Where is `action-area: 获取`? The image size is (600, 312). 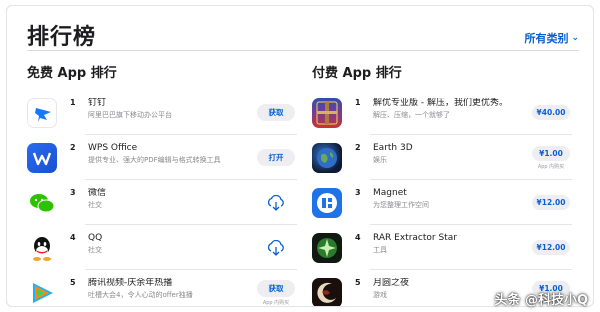 action-area: 获取 is located at coordinates (276, 112).